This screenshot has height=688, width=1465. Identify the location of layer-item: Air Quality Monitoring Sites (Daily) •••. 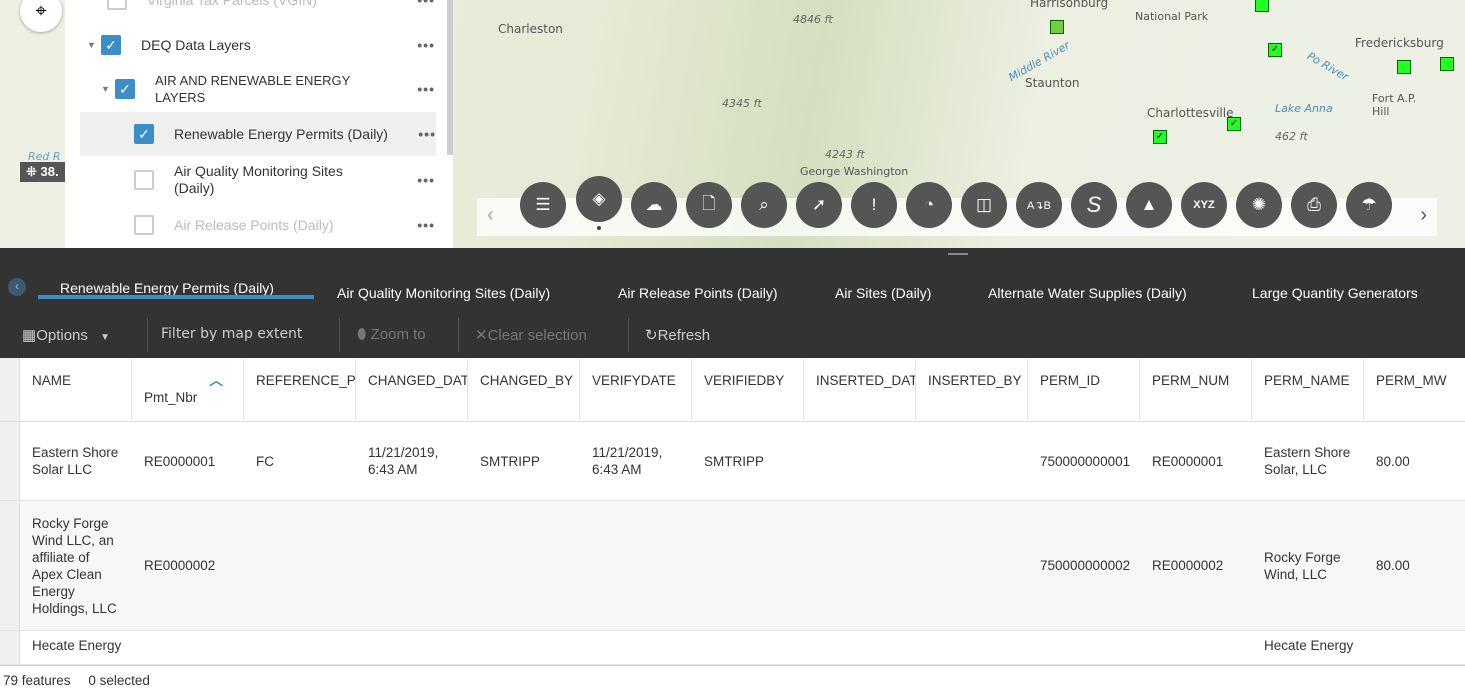
(288, 180).